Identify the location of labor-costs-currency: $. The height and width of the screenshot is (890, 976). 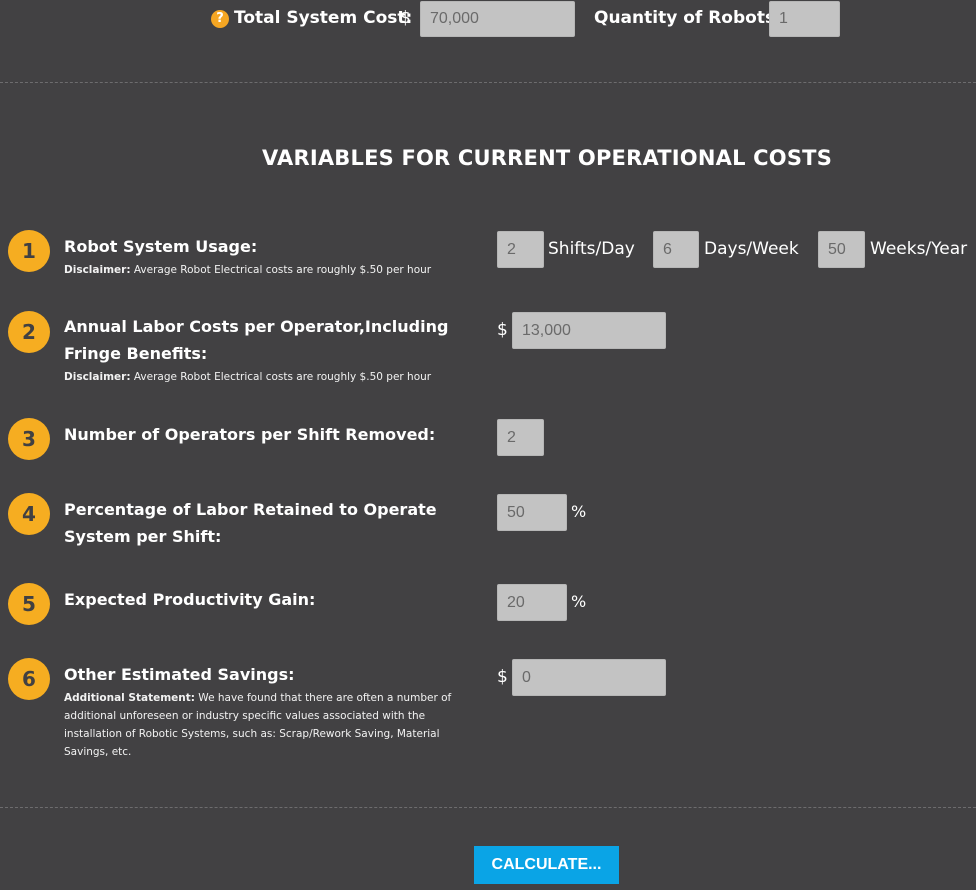
(502, 330).